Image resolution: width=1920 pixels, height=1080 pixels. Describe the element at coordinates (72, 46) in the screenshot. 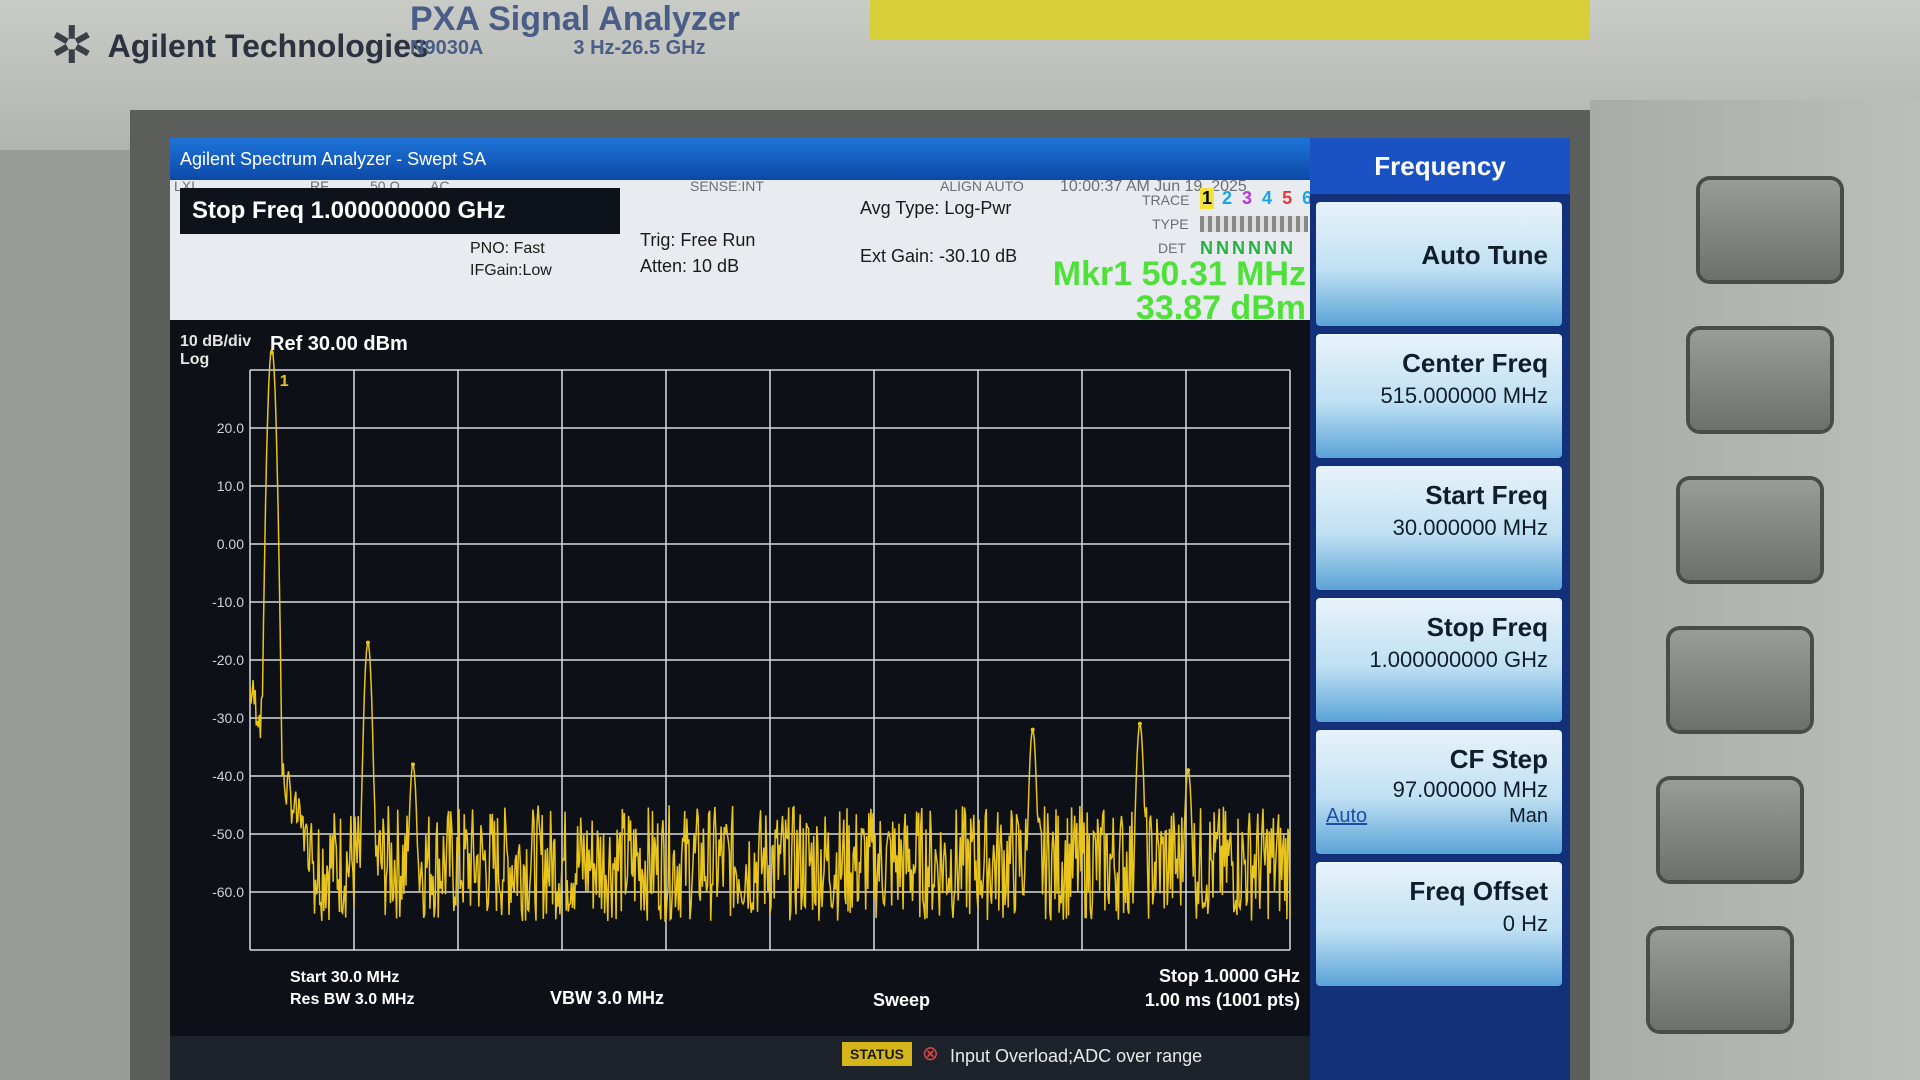

I see `agilent-star-icon: ✲` at that location.